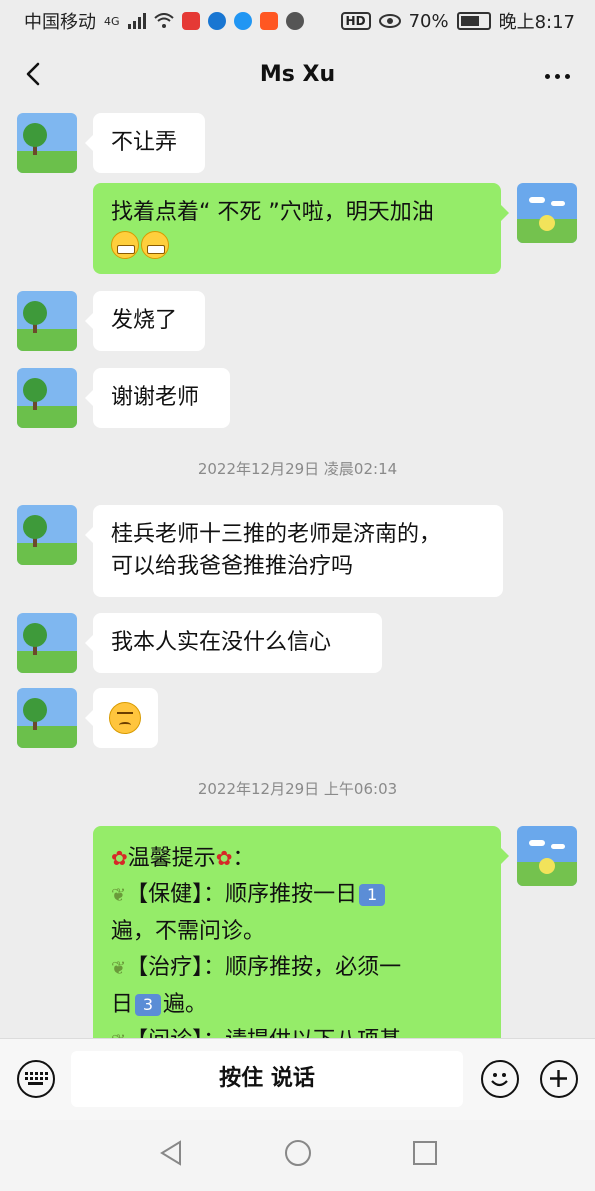 The image size is (595, 1191). I want to click on chat-app-icon, so click(294, 21).